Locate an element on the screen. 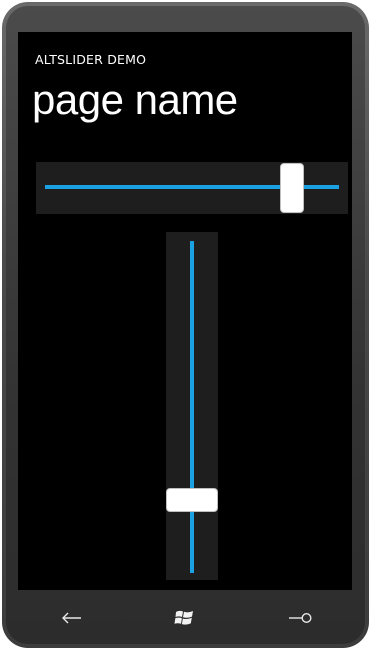  horizontal-slider is located at coordinates (192, 188).